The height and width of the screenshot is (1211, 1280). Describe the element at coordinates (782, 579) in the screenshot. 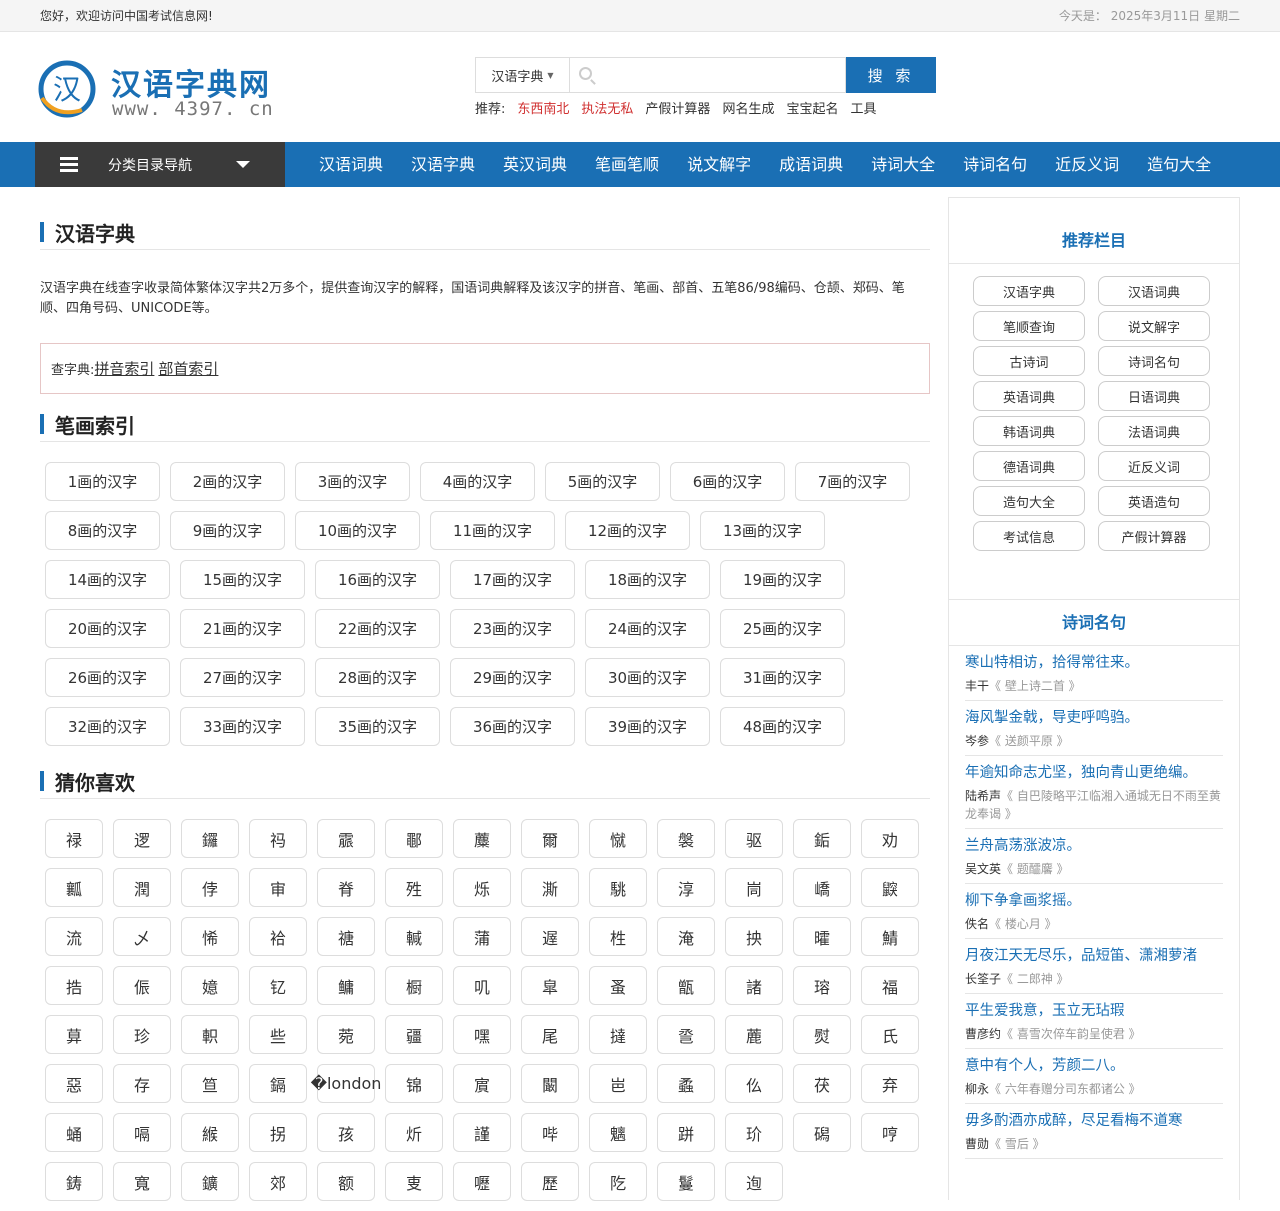

I see `stroke-index-button: 19画的汉字` at that location.